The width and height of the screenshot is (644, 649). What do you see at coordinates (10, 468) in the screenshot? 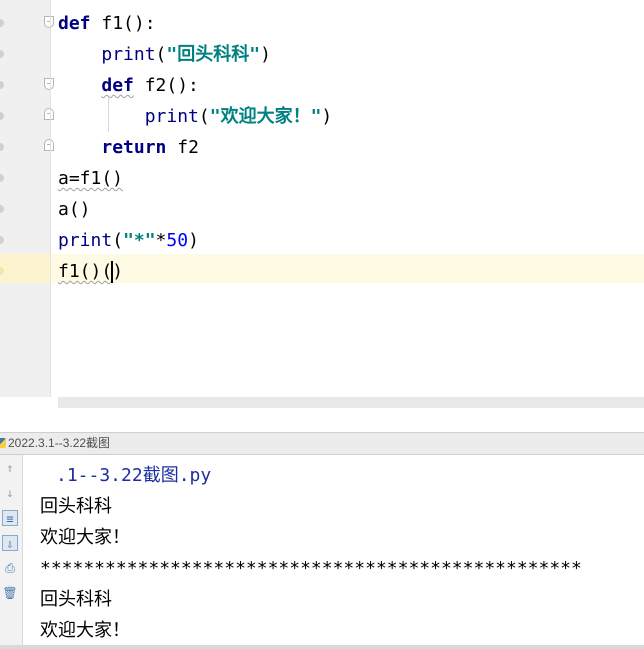
I see `up-arrow-icon: ↑` at bounding box center [10, 468].